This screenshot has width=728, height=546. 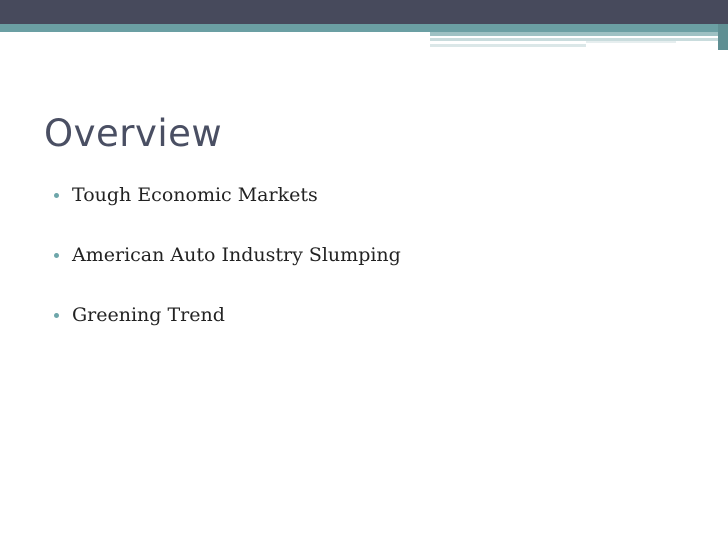 I want to click on header-edge-accent, so click(x=723, y=37).